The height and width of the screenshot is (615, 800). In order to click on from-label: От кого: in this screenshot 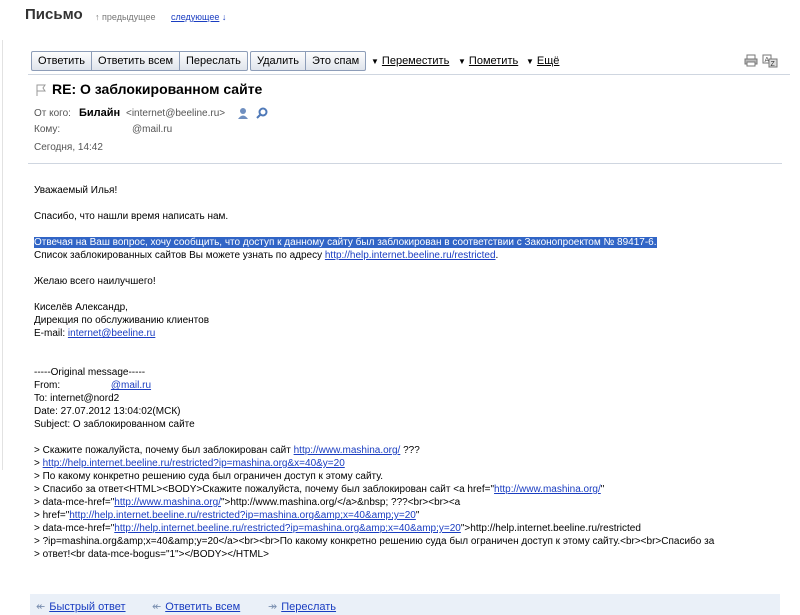, I will do `click(52, 113)`.